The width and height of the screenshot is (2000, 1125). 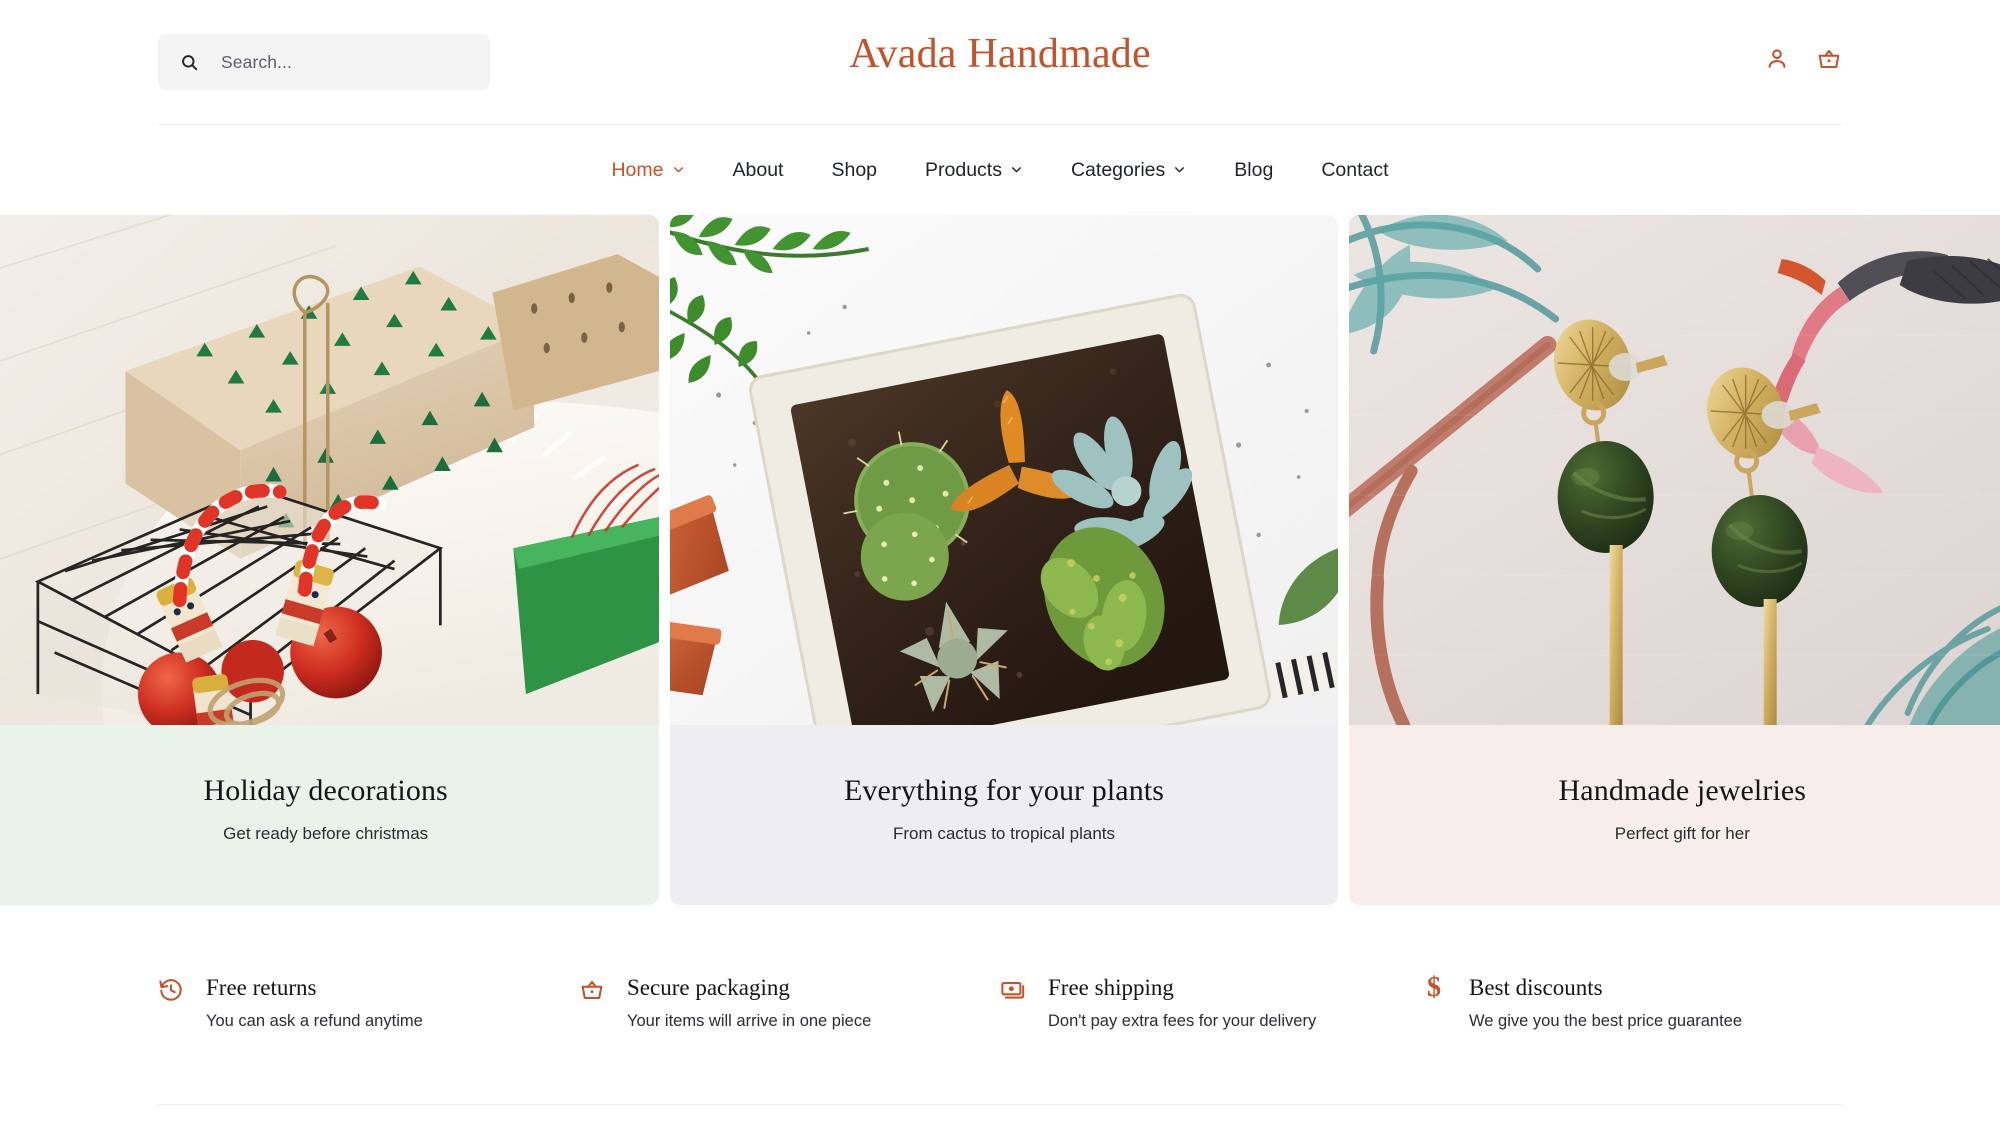 What do you see at coordinates (1111, 987) in the screenshot?
I see `feature-title: Free shipping` at bounding box center [1111, 987].